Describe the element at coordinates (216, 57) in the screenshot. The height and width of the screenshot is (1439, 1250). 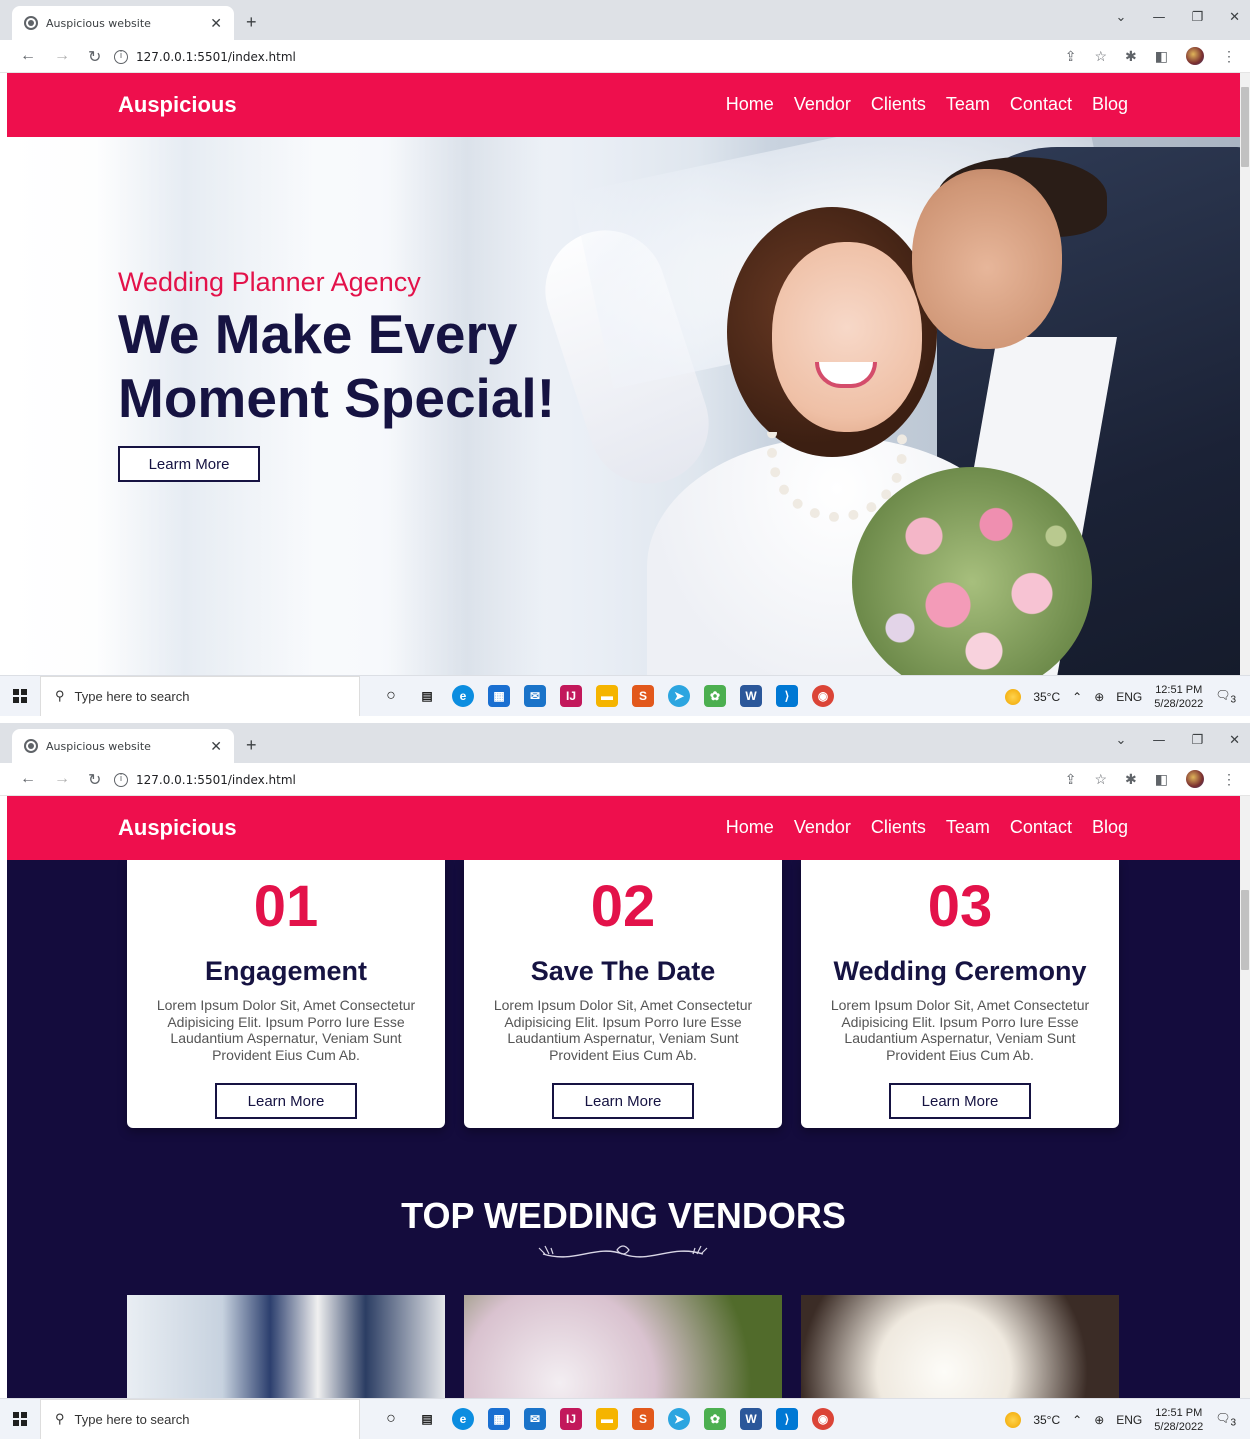
I see `url-text: 127.0.0.1:5501/index.html` at that location.